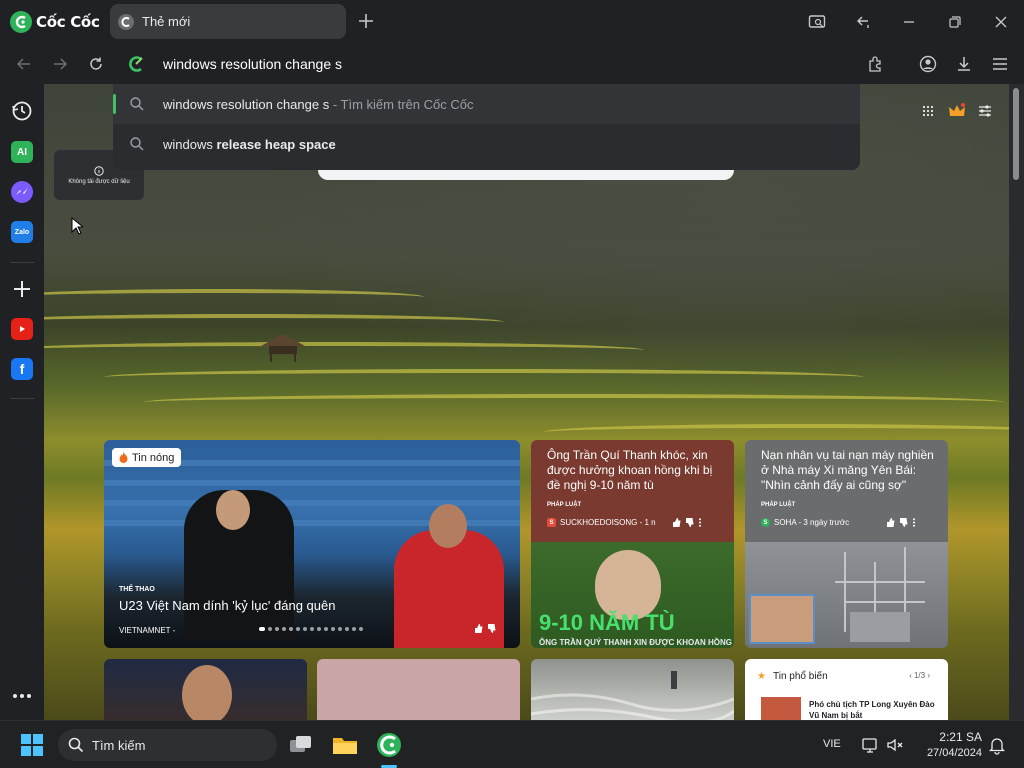 The height and width of the screenshot is (768, 1024). What do you see at coordinates (870, 745) in the screenshot?
I see `network-icon` at bounding box center [870, 745].